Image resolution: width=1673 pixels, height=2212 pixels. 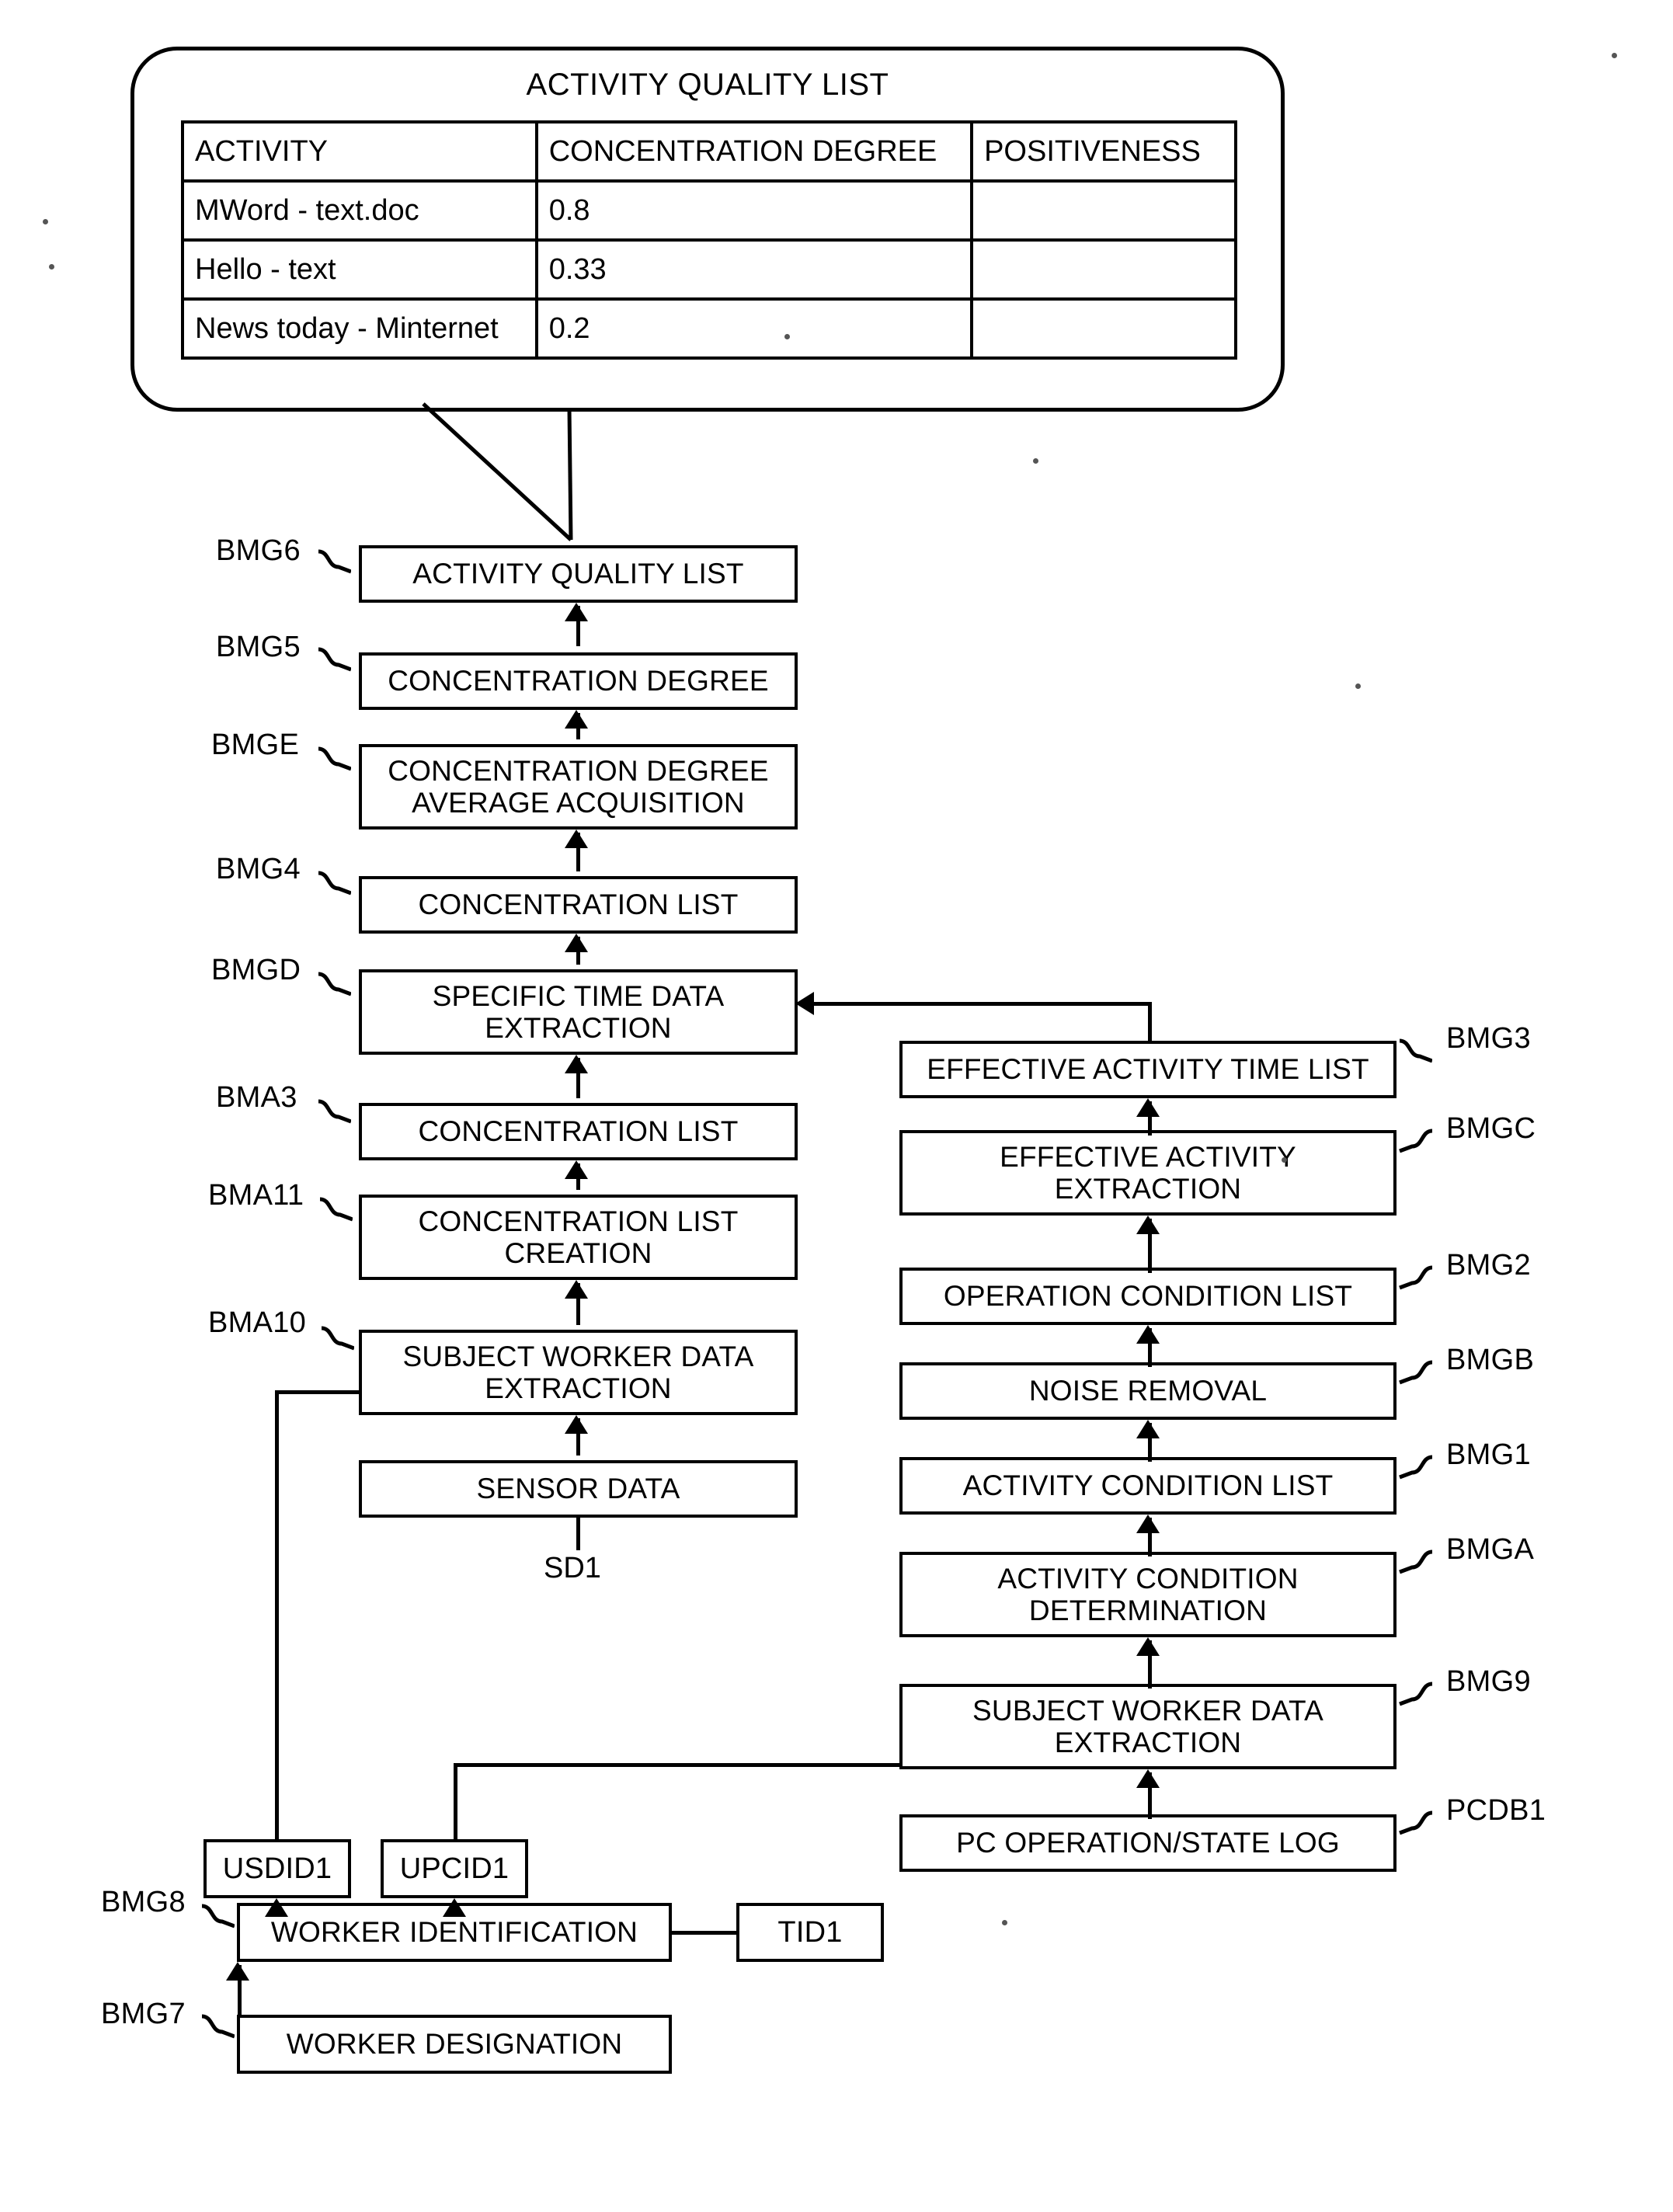 What do you see at coordinates (1148, 1578) in the screenshot?
I see `box-label-line1: ACTIVITY CONDITION` at bounding box center [1148, 1578].